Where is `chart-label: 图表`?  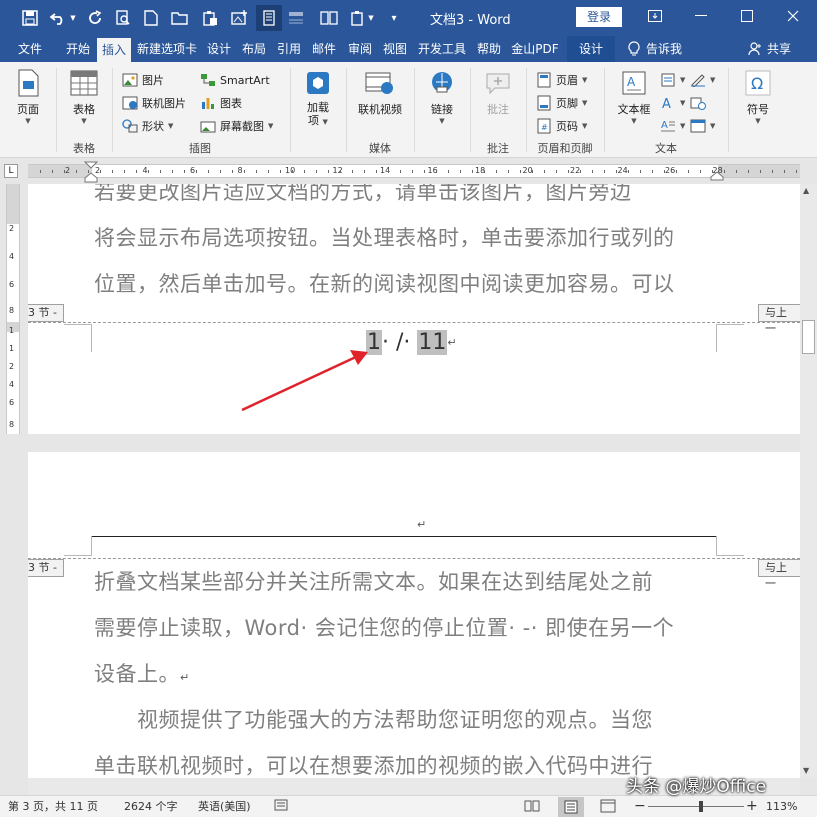
chart-label: 图表 is located at coordinates (231, 103).